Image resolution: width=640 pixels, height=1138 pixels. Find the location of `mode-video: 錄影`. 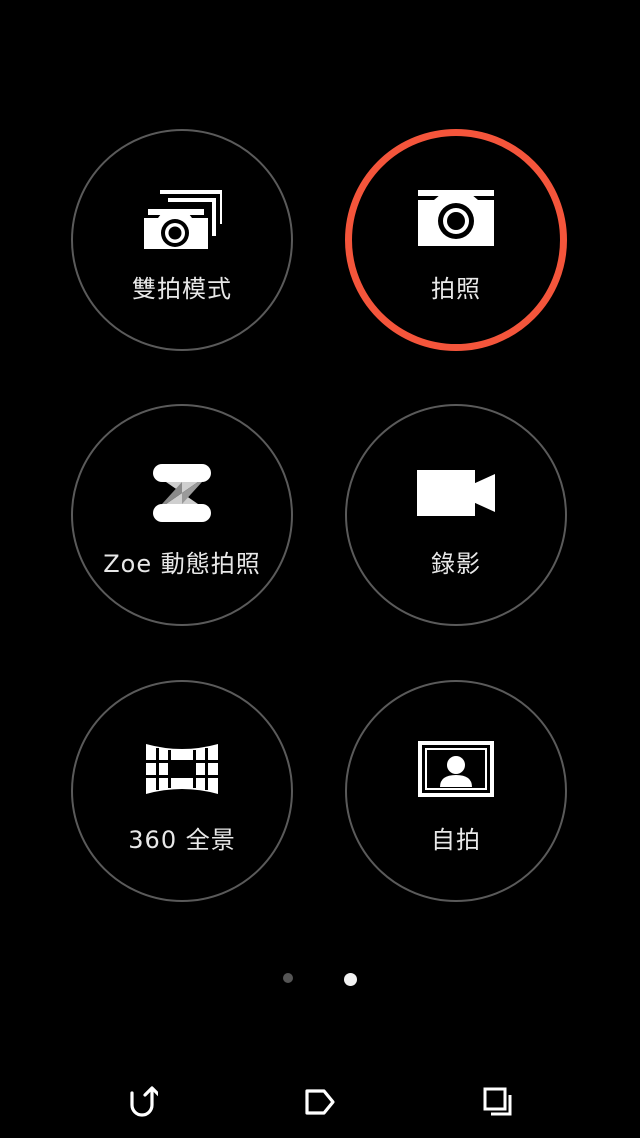

mode-video: 錄影 is located at coordinates (456, 515).